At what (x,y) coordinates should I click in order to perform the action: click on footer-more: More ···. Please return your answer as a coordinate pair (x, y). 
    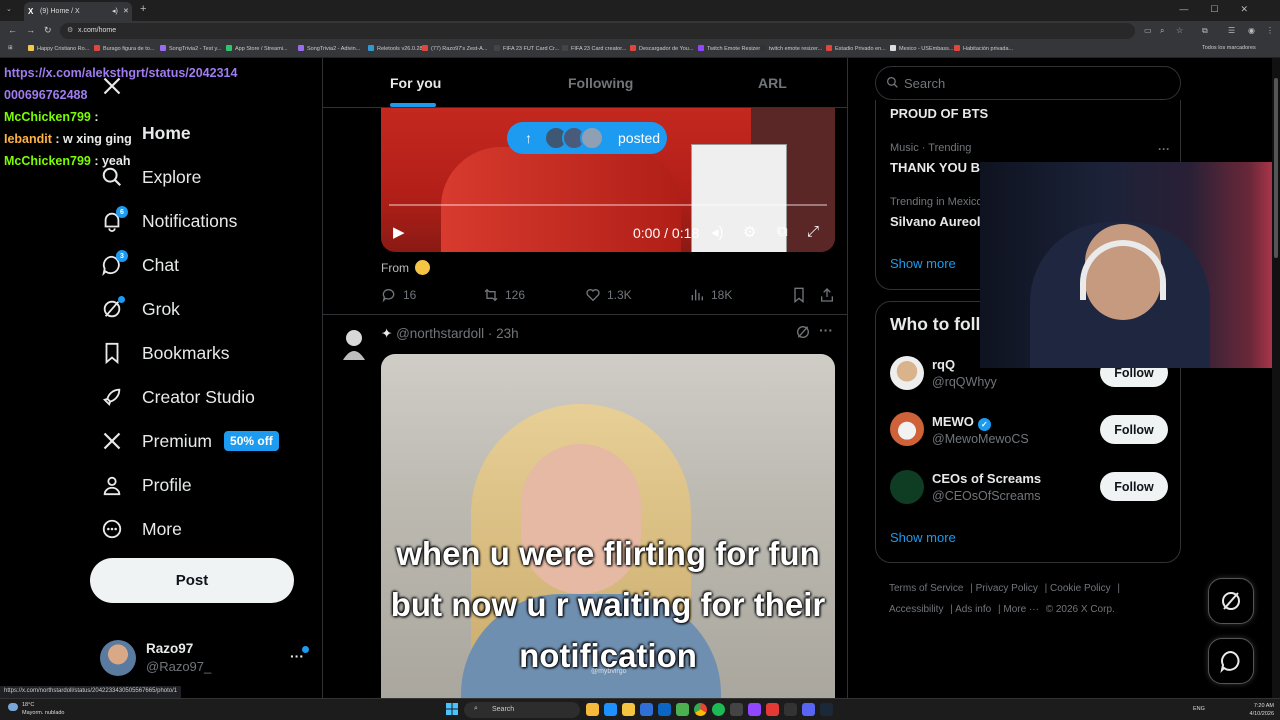
    Looking at the image, I should click on (1021, 609).